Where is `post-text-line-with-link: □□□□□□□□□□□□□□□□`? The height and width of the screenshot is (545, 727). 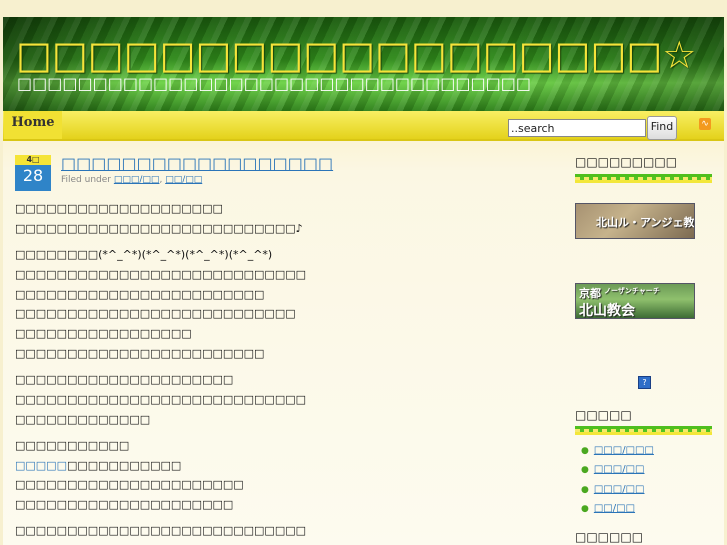 post-text-line-with-link: □□□□□□□□□□□□□□□□ is located at coordinates (98, 465).